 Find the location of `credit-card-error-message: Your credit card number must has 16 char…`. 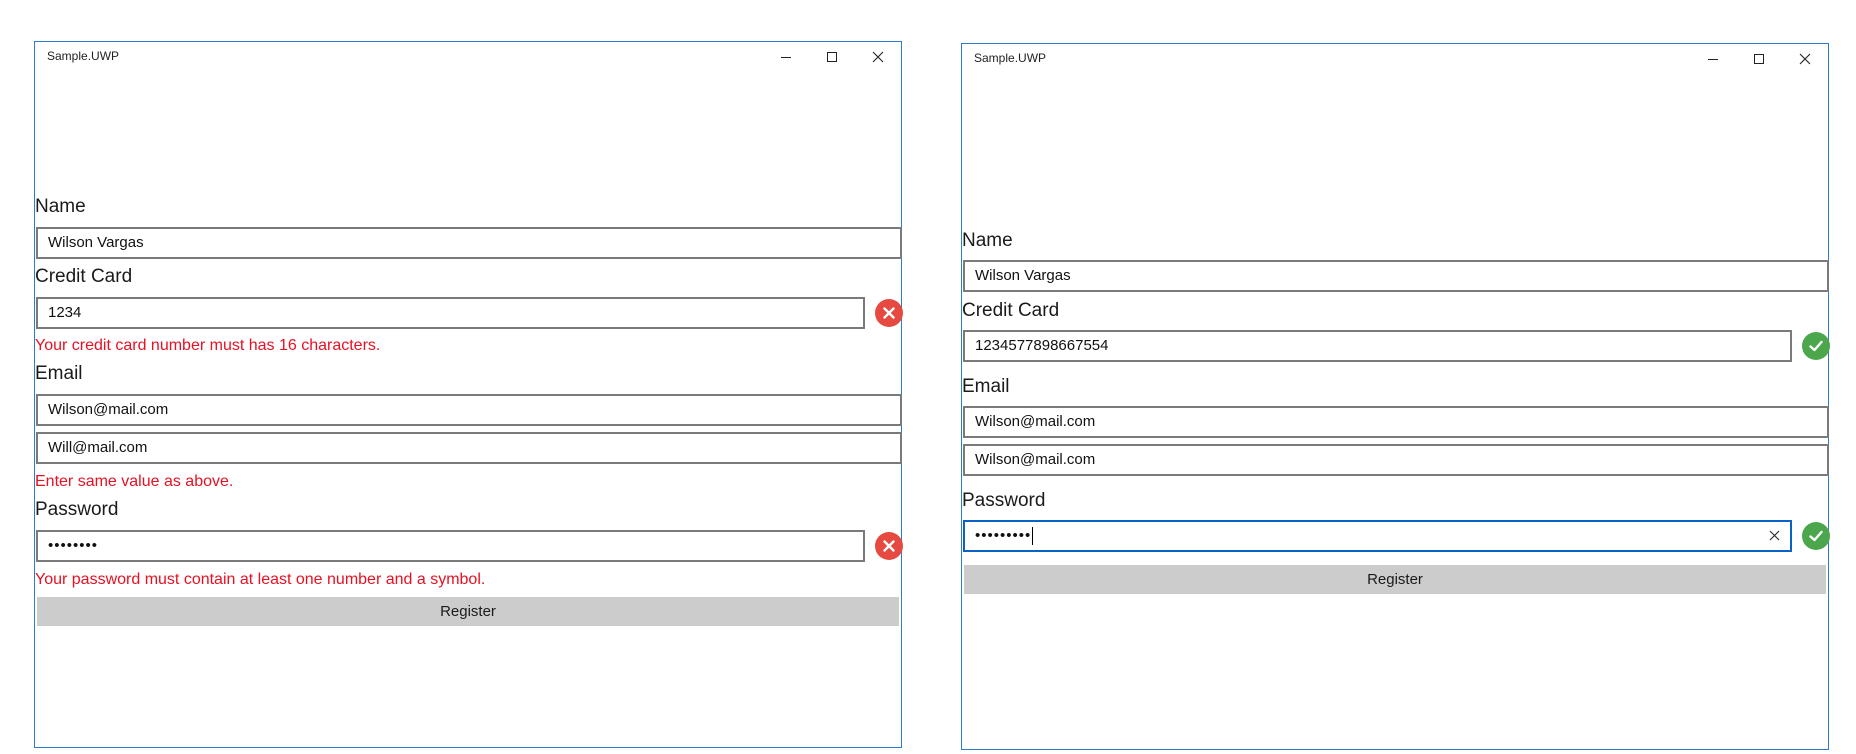

credit-card-error-message: Your credit card number must has 16 char… is located at coordinates (208, 345).